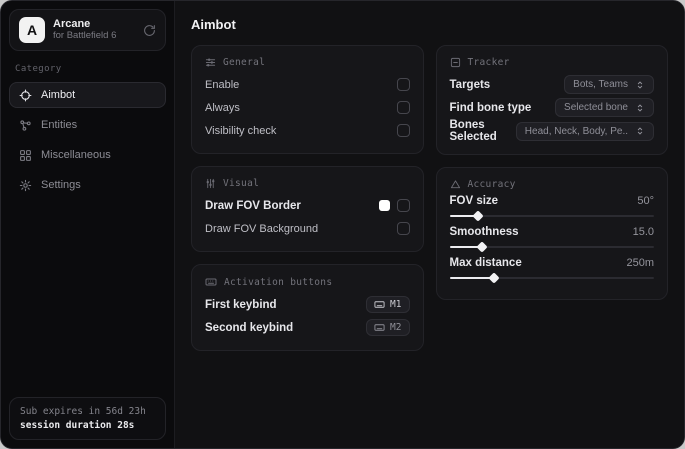 The image size is (685, 449). Describe the element at coordinates (384, 205) in the screenshot. I see `fov-border-color-swatch` at that location.